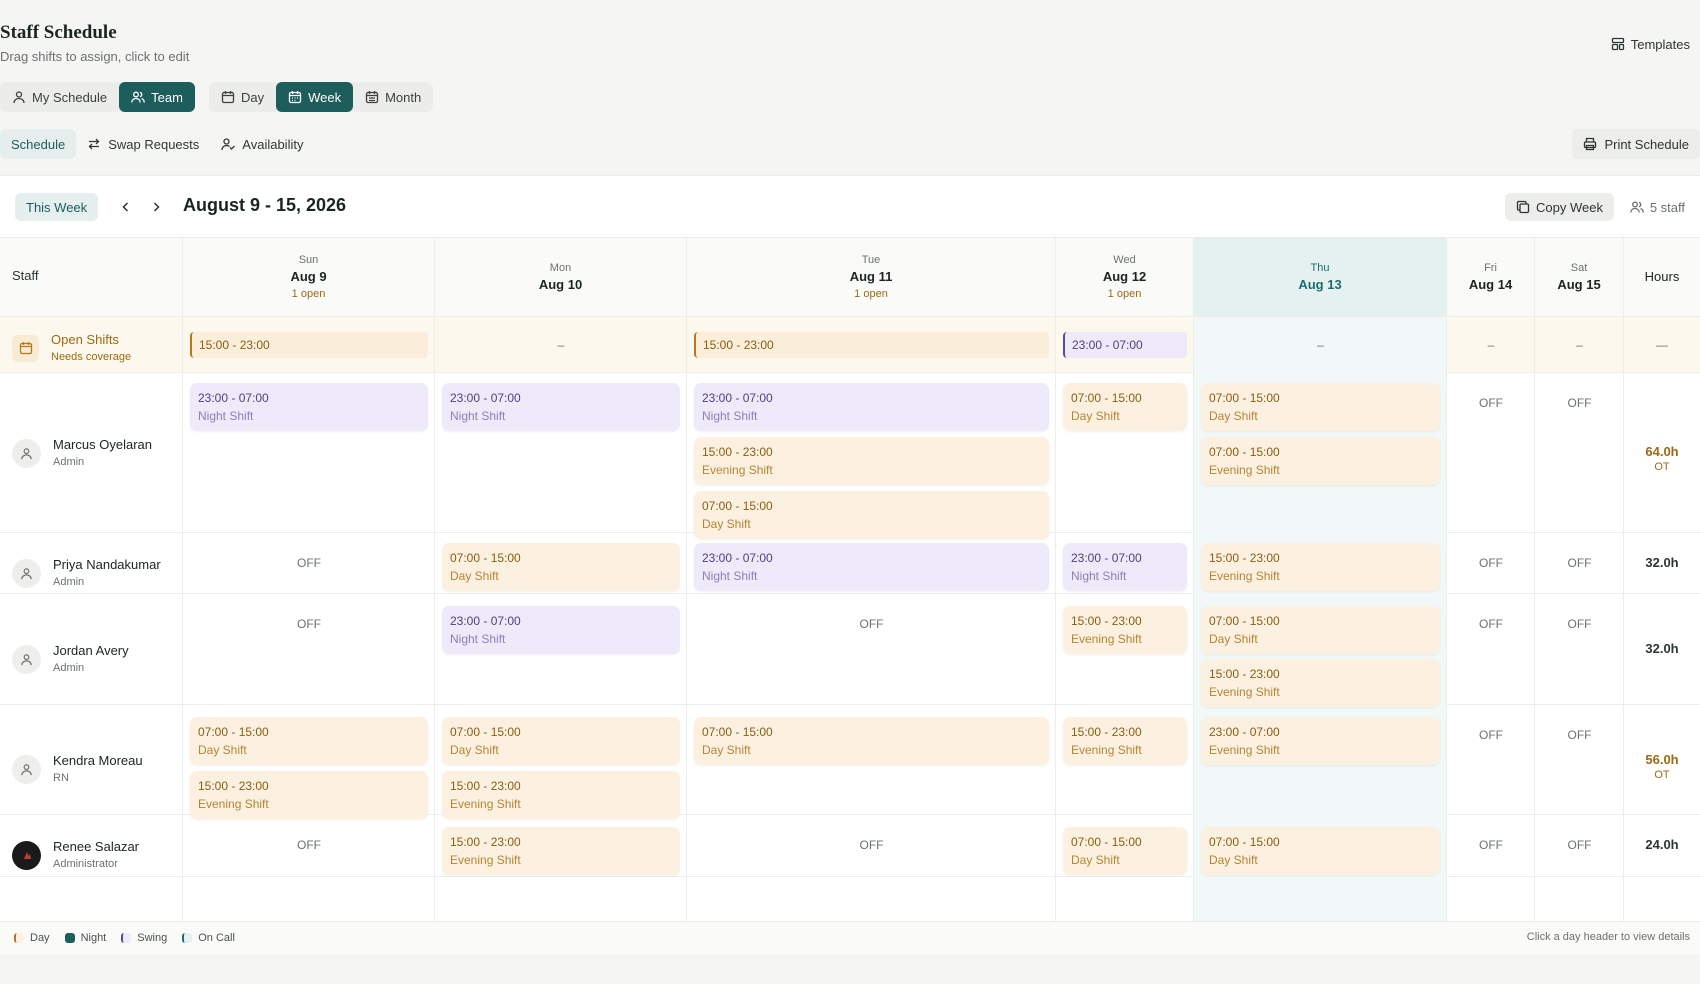  Describe the element at coordinates (1662, 759) in the screenshot. I see `hours-value: 56.0h` at that location.